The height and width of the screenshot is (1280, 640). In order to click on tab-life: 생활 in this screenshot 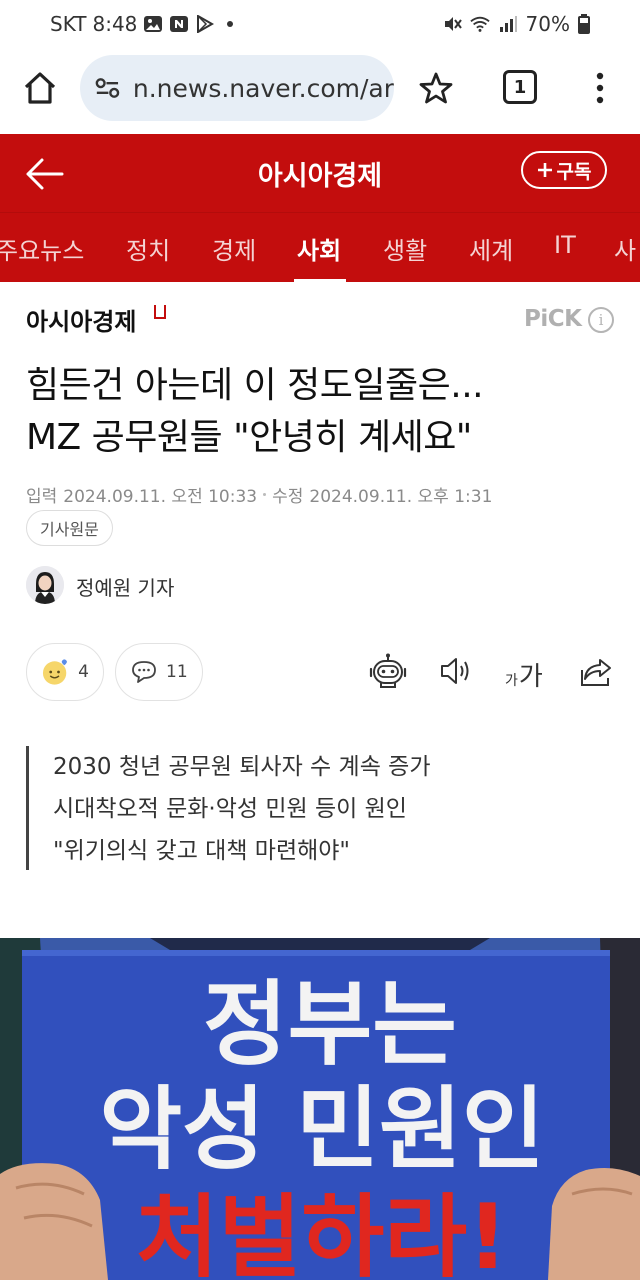, I will do `click(405, 248)`.